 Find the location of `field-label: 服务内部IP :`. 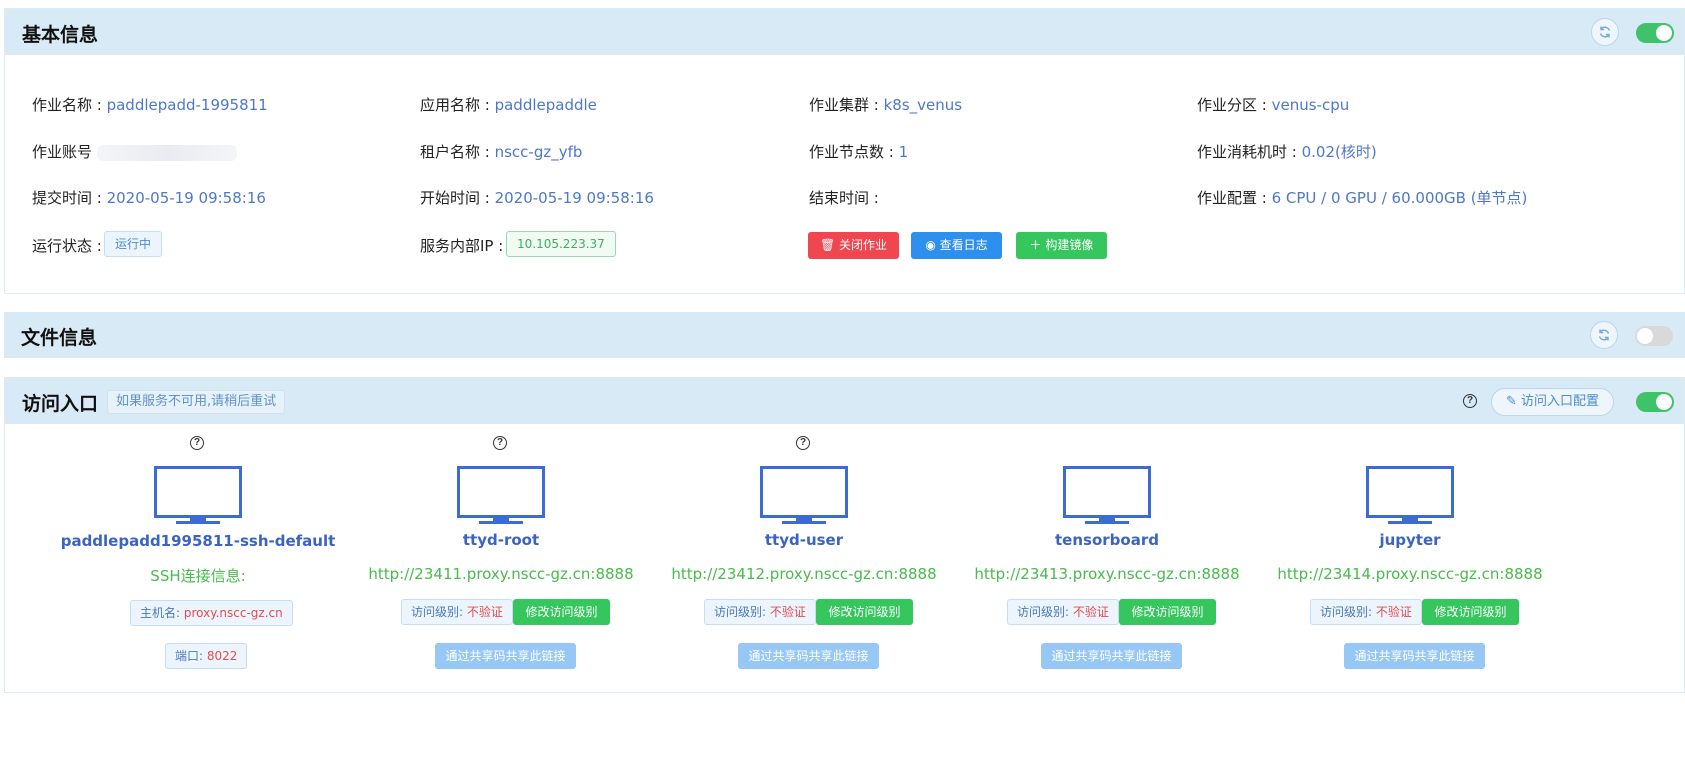

field-label: 服务内部IP : is located at coordinates (462, 246).